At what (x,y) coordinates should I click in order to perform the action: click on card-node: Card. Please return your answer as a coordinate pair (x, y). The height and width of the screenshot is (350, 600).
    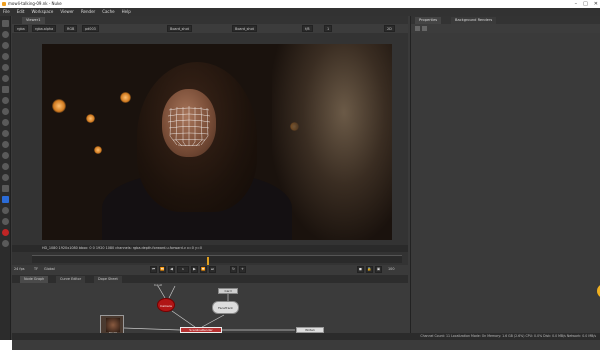
    Looking at the image, I should click on (228, 291).